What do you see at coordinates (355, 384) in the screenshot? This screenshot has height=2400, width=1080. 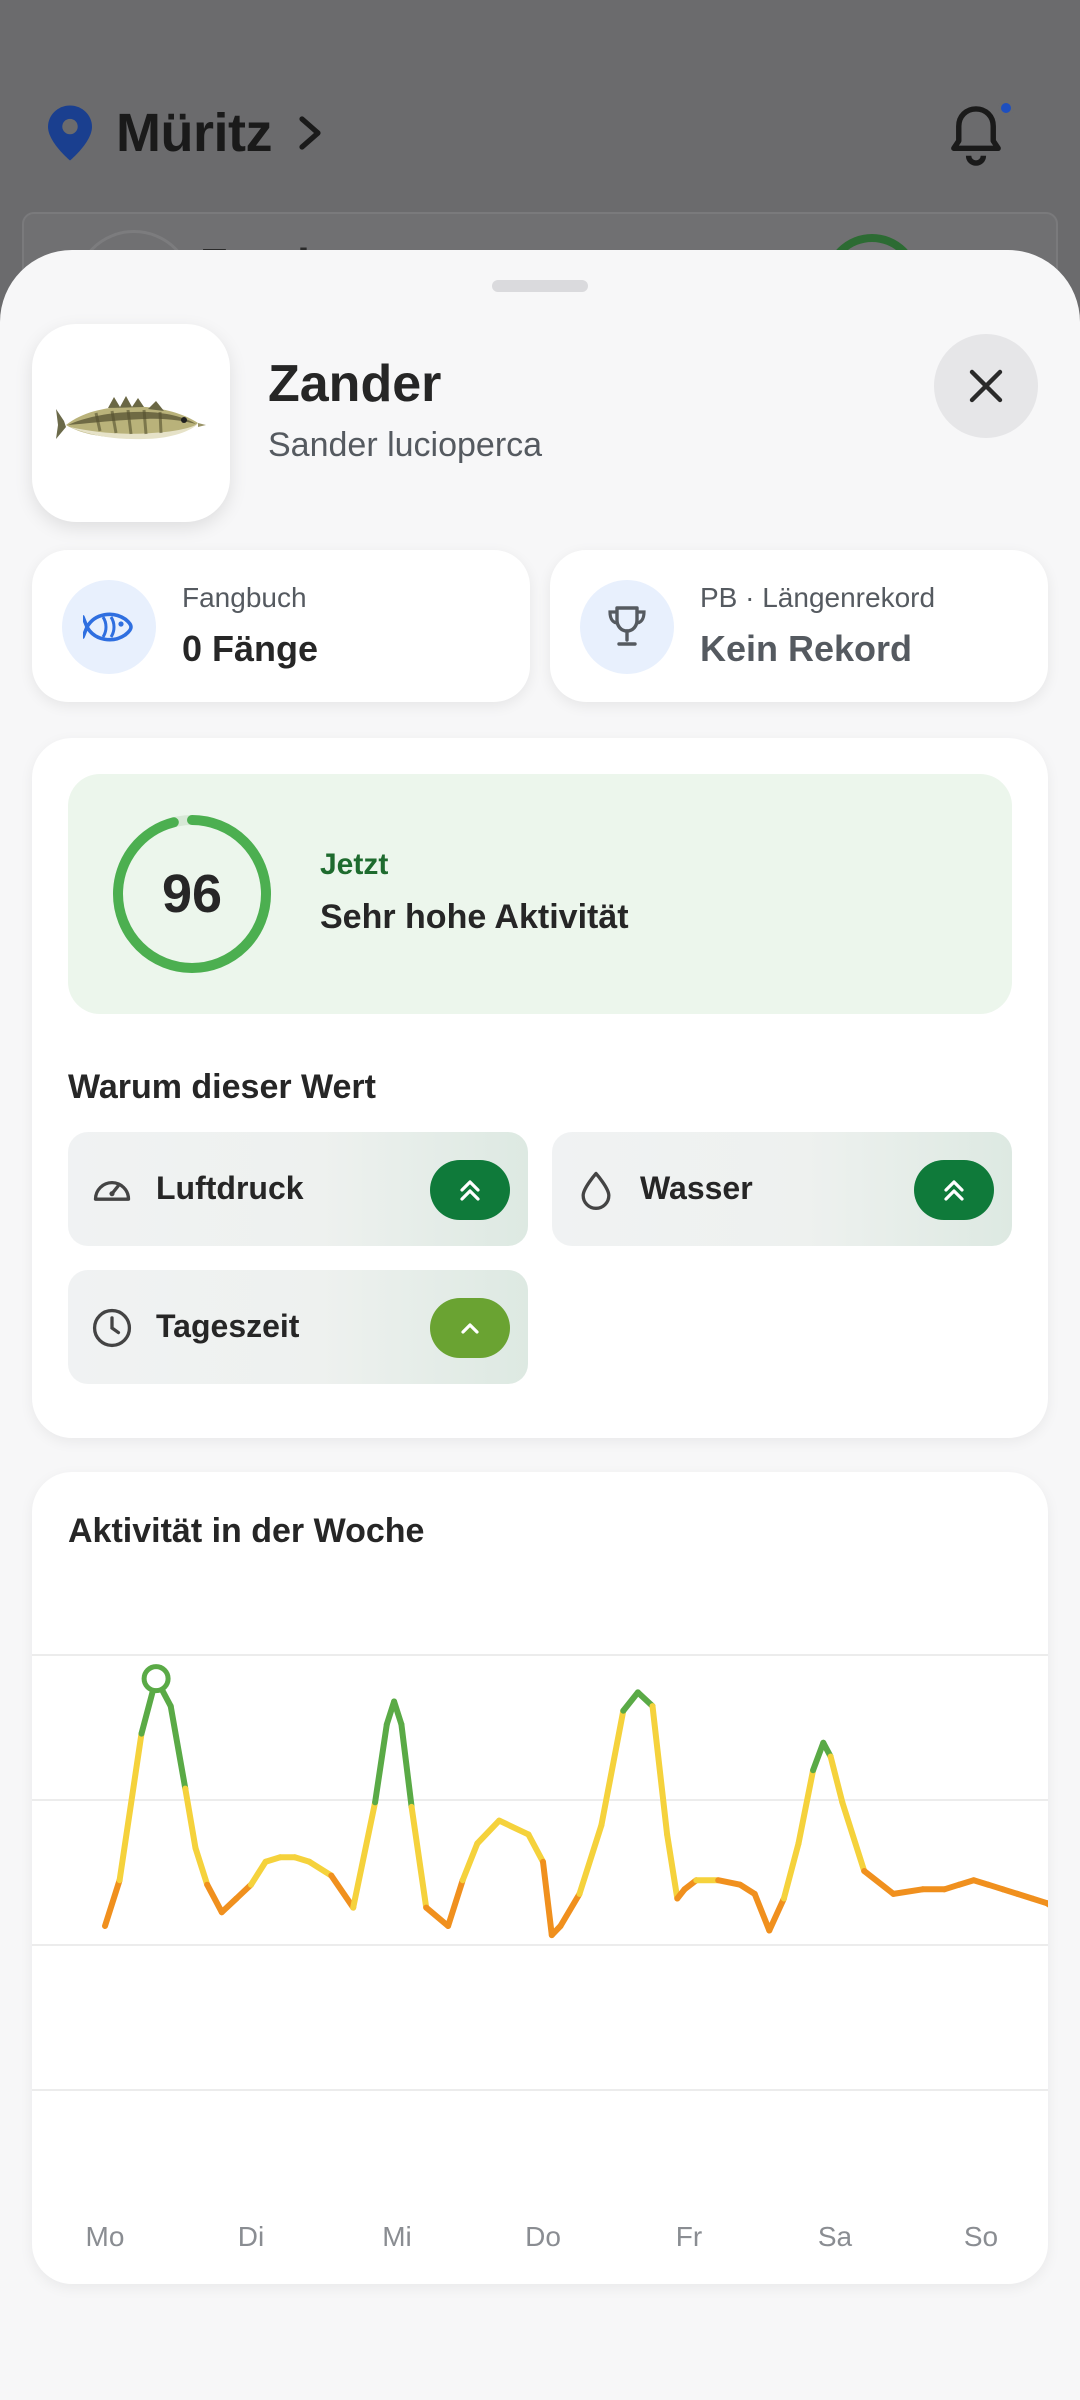 I see `species-name: Zander` at bounding box center [355, 384].